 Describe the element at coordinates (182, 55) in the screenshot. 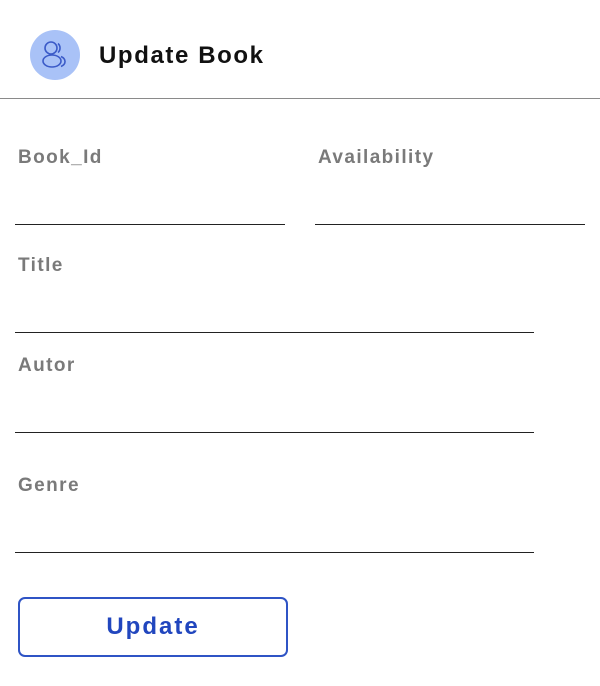

I see `page-title: Update Book` at that location.